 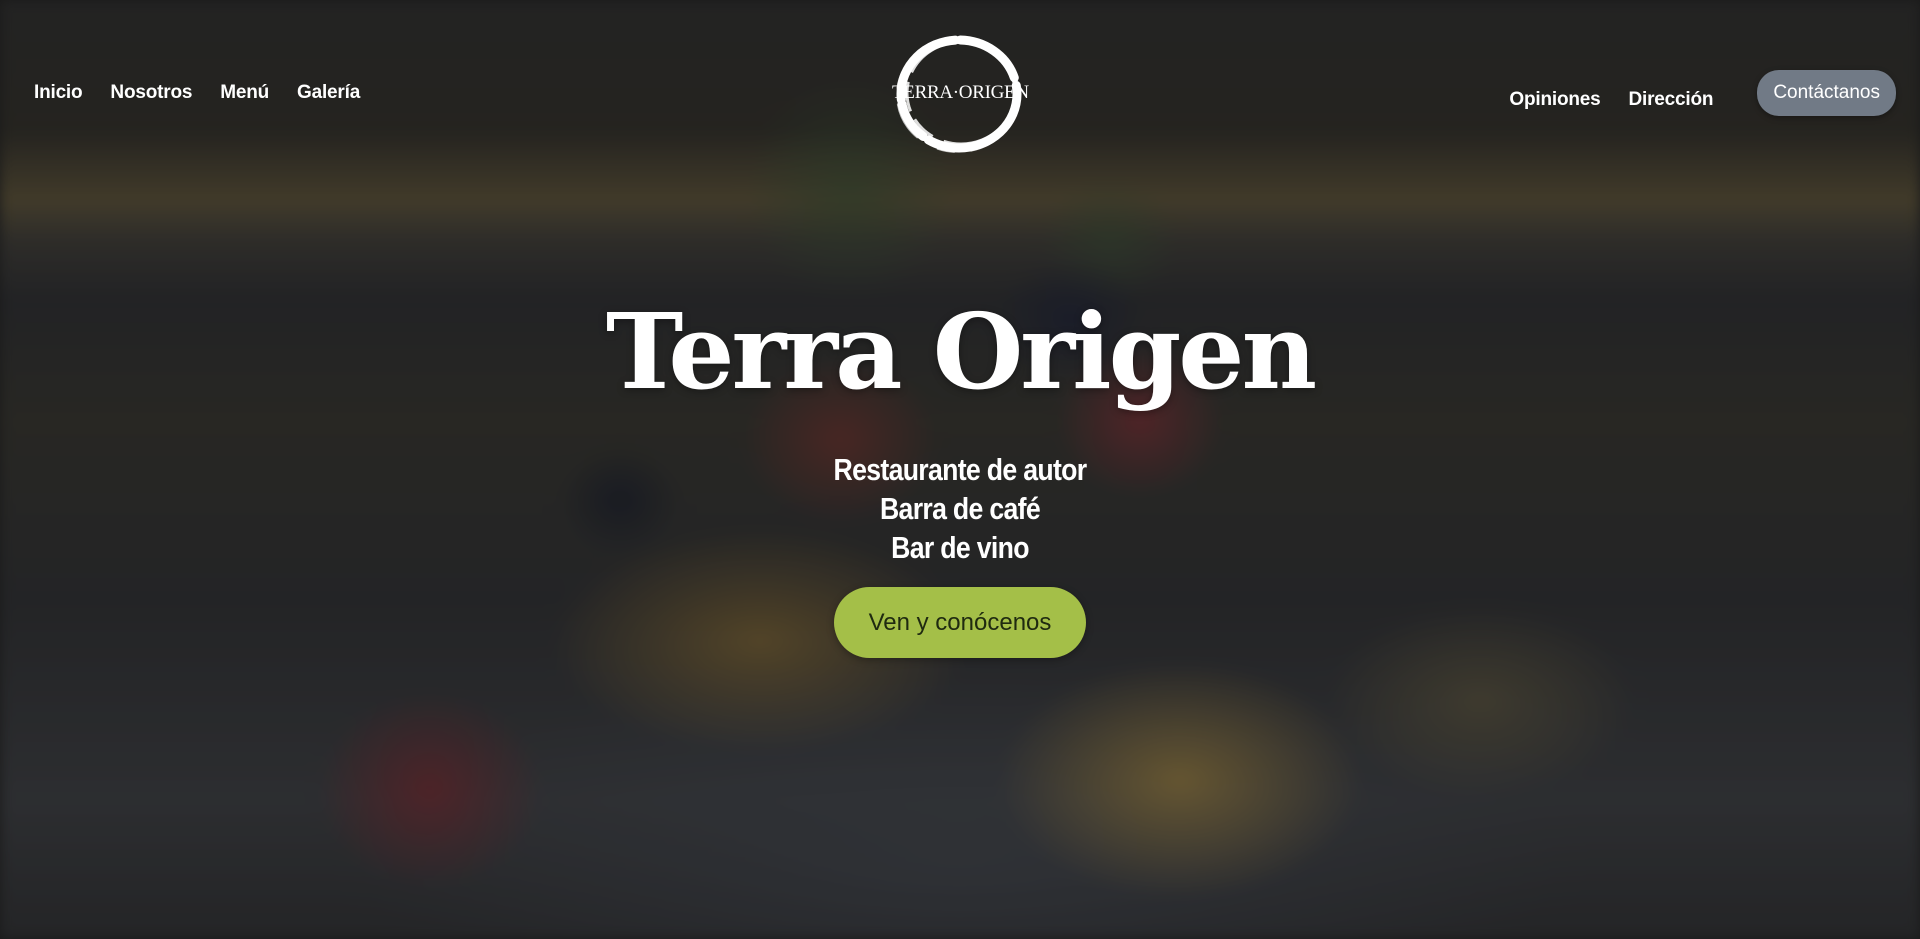 I want to click on cta-button: Ven y conócenos, so click(x=960, y=622).